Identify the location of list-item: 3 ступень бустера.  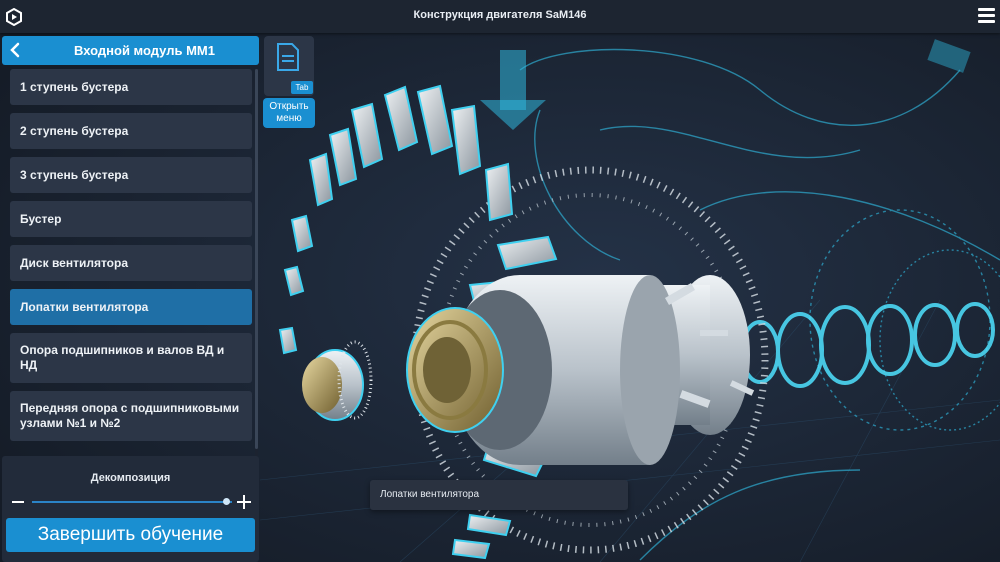
(131, 175).